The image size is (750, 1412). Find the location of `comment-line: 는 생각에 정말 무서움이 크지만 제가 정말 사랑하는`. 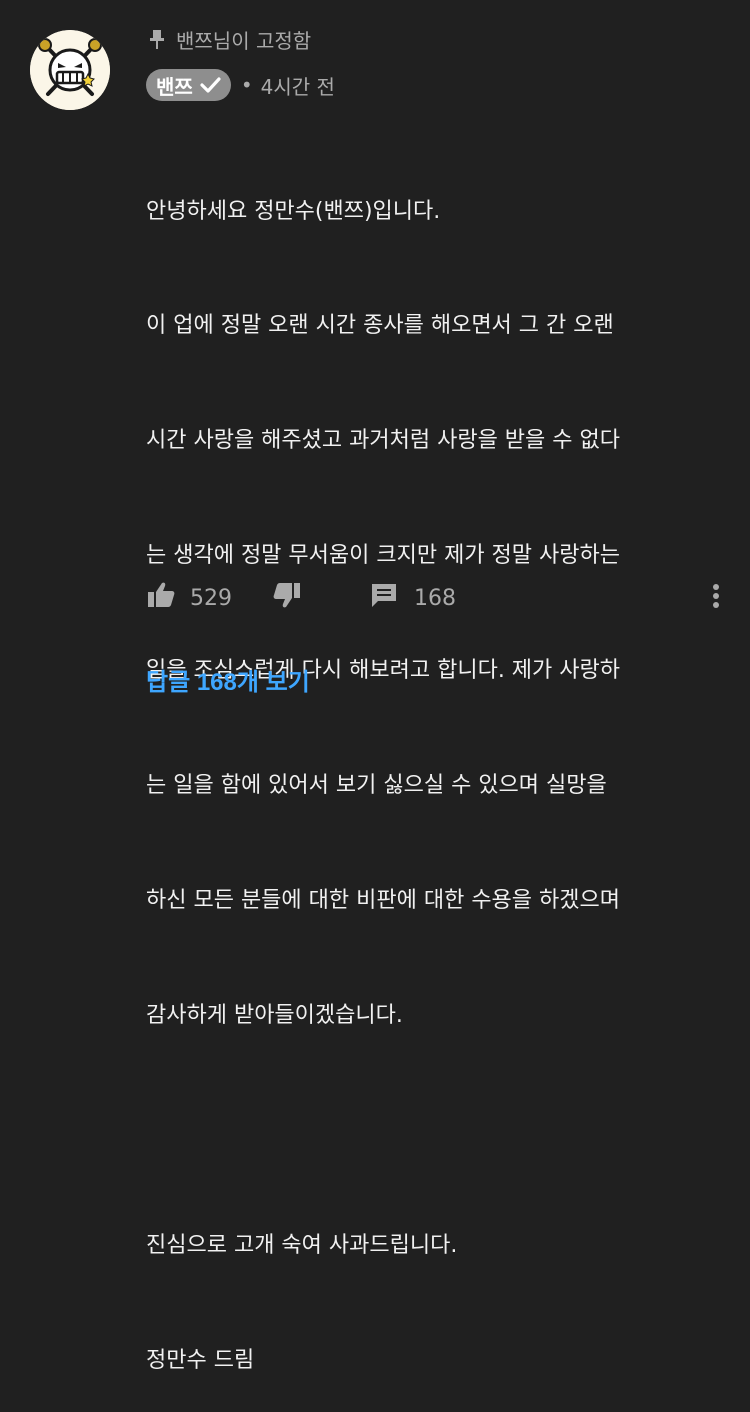

comment-line: 는 생각에 정말 무서움이 크지만 제가 정말 사랑하는 is located at coordinates (383, 556).